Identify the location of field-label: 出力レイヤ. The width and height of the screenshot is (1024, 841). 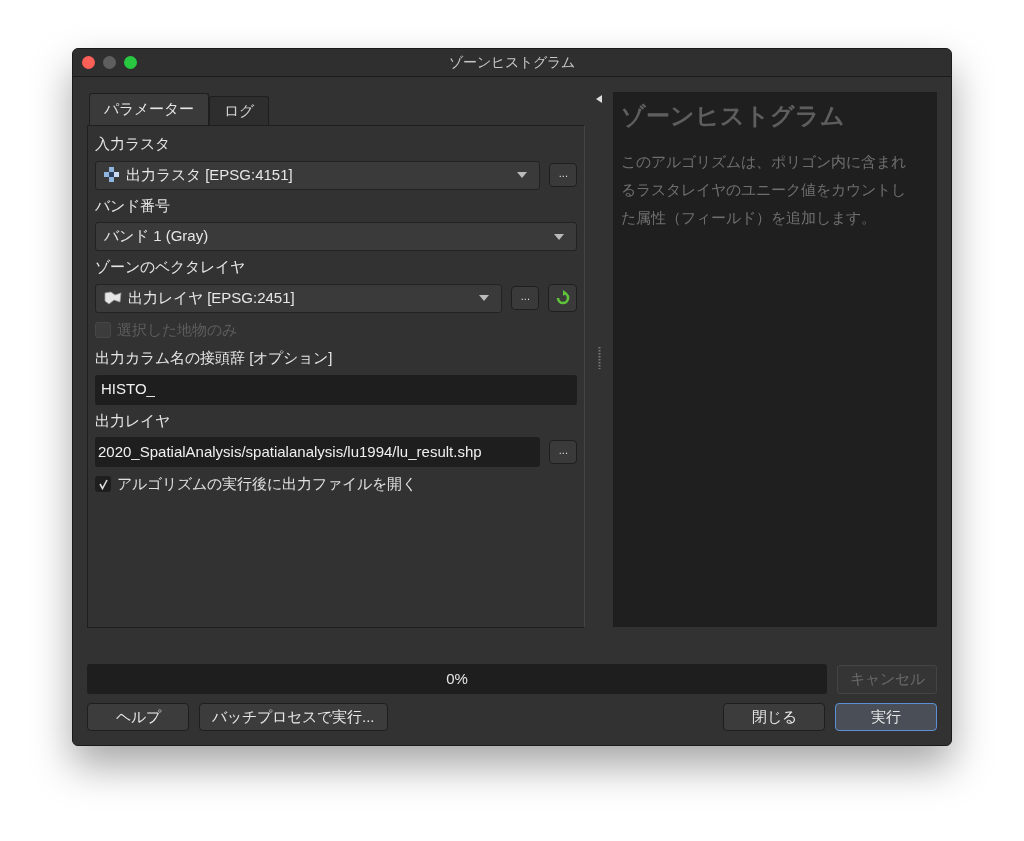
(133, 420).